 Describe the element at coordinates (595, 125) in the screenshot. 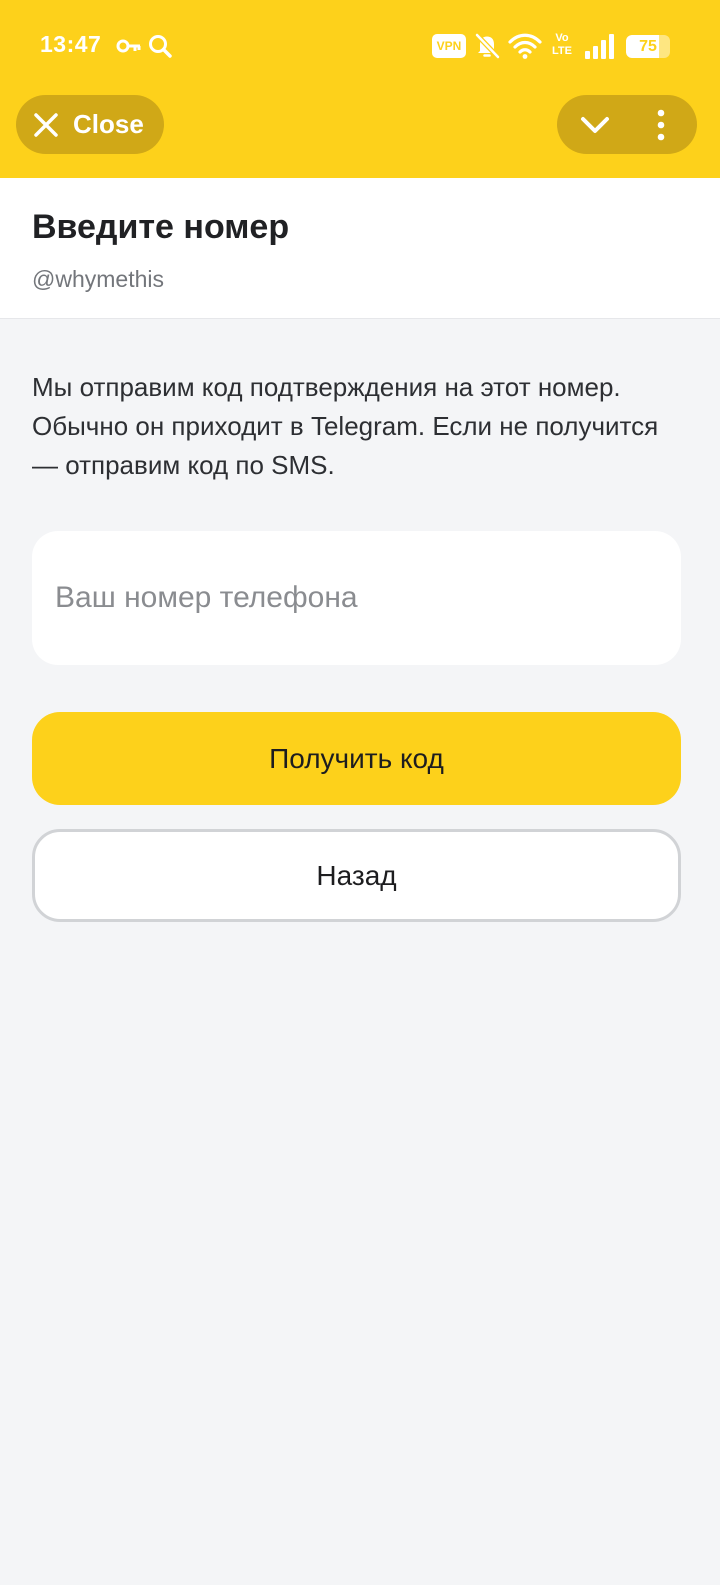

I see `chevron-down-icon` at that location.